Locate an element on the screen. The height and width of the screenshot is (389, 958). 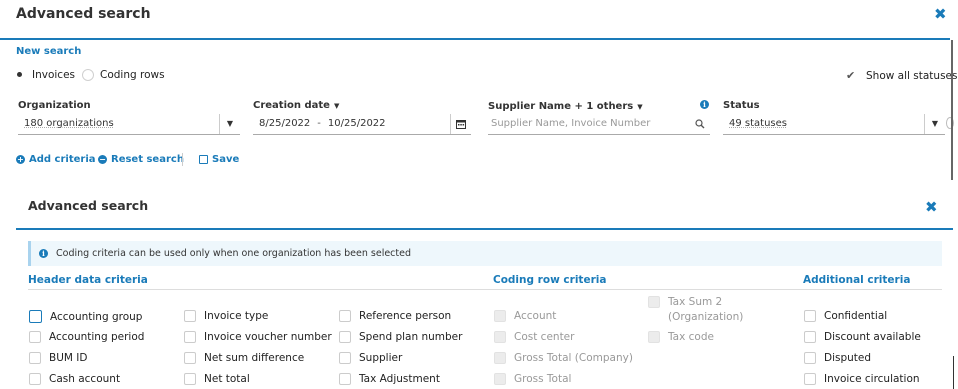
organization-label: Organization is located at coordinates (54, 105).